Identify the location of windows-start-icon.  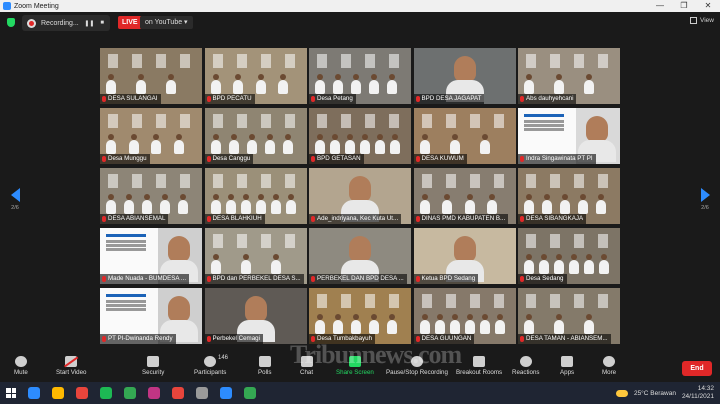
(11, 393).